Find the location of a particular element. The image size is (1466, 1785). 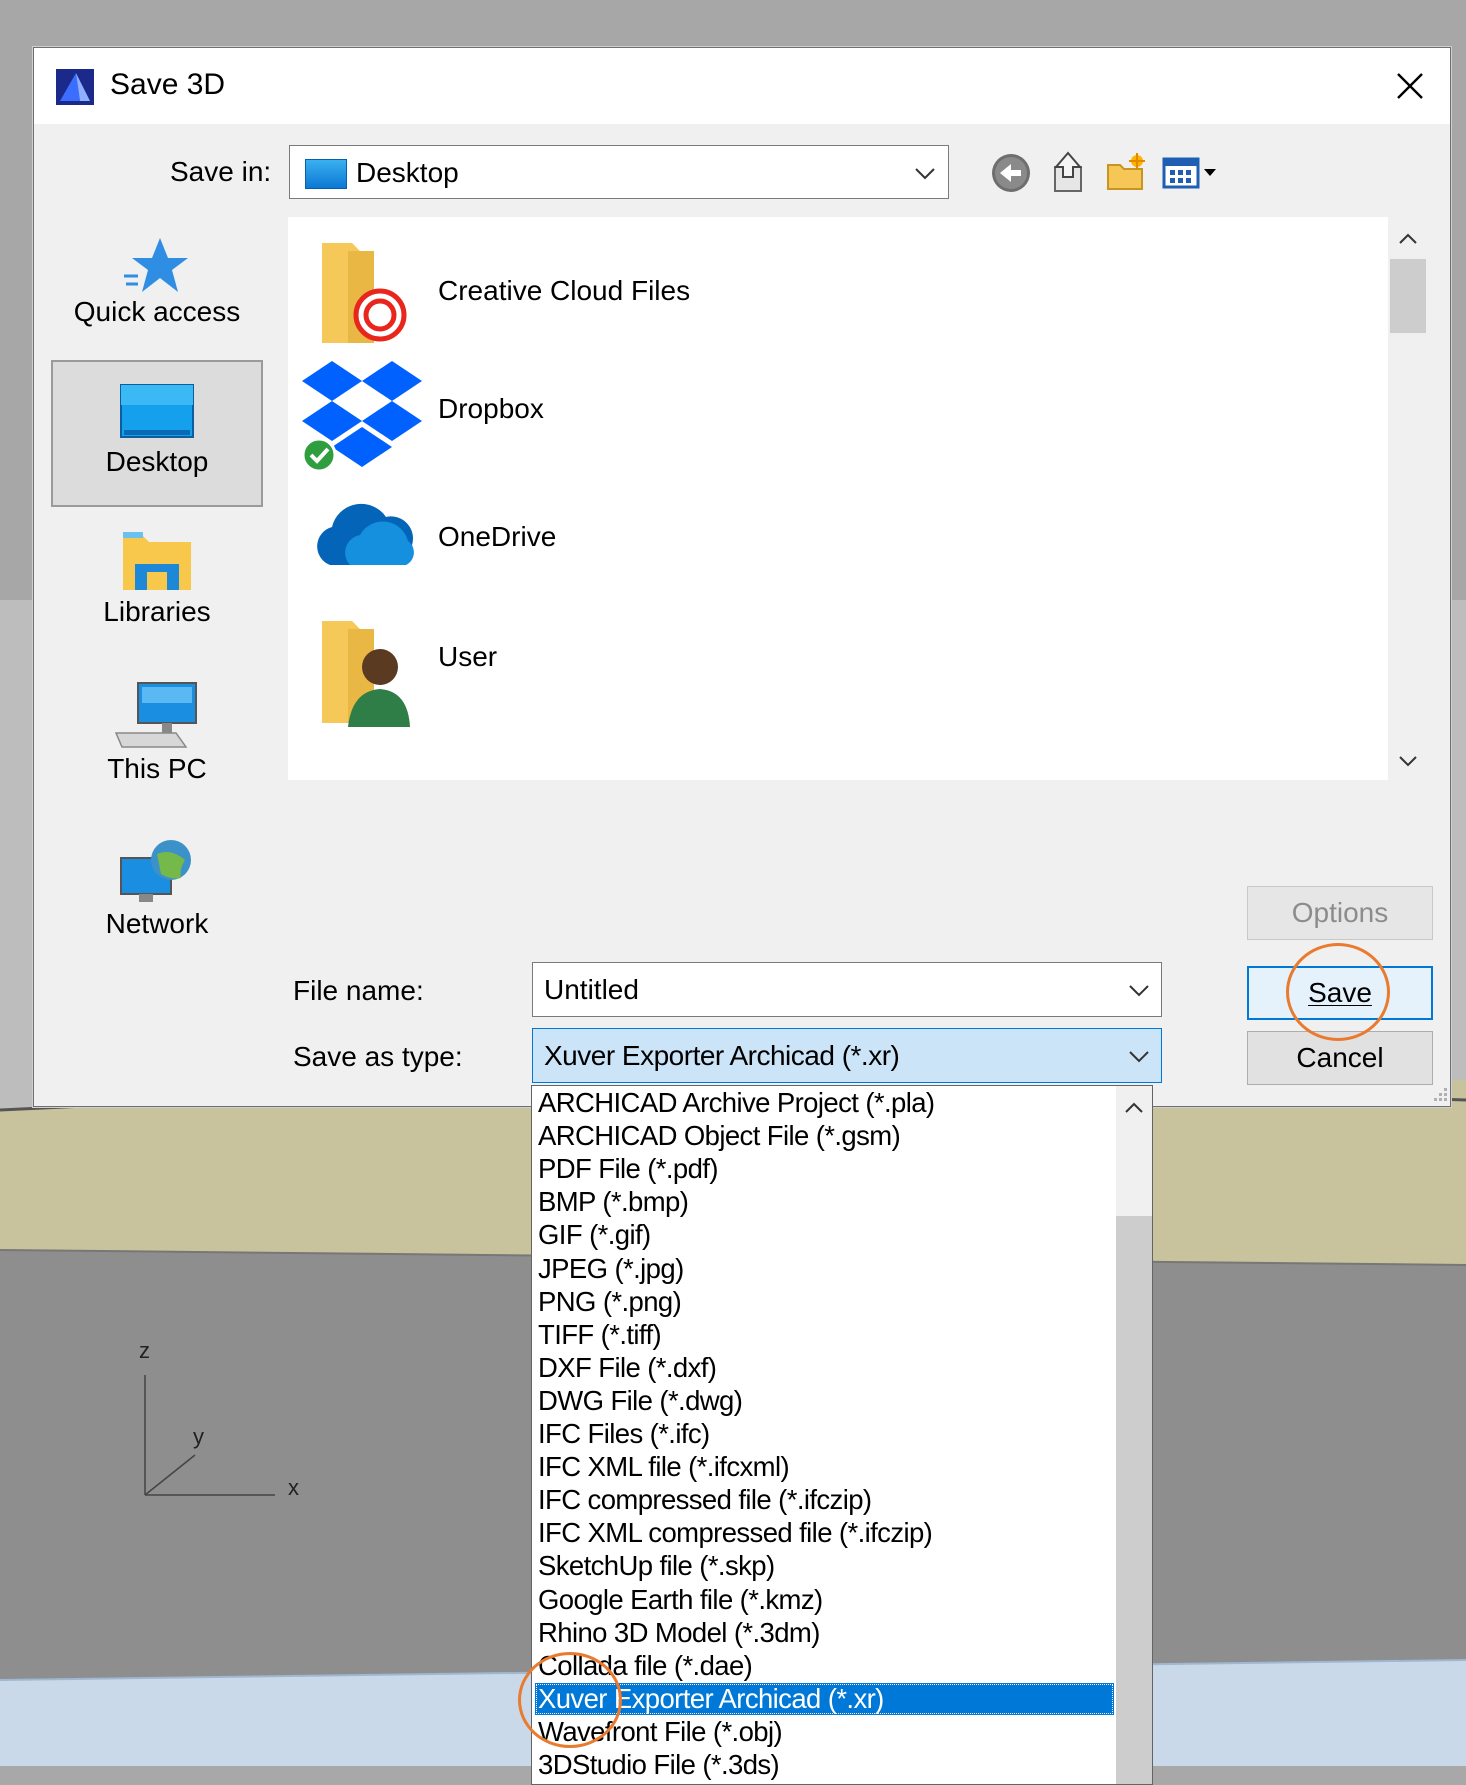

save-as-type-value: Xuver Exporter Archicad (*.xr) is located at coordinates (722, 1055).